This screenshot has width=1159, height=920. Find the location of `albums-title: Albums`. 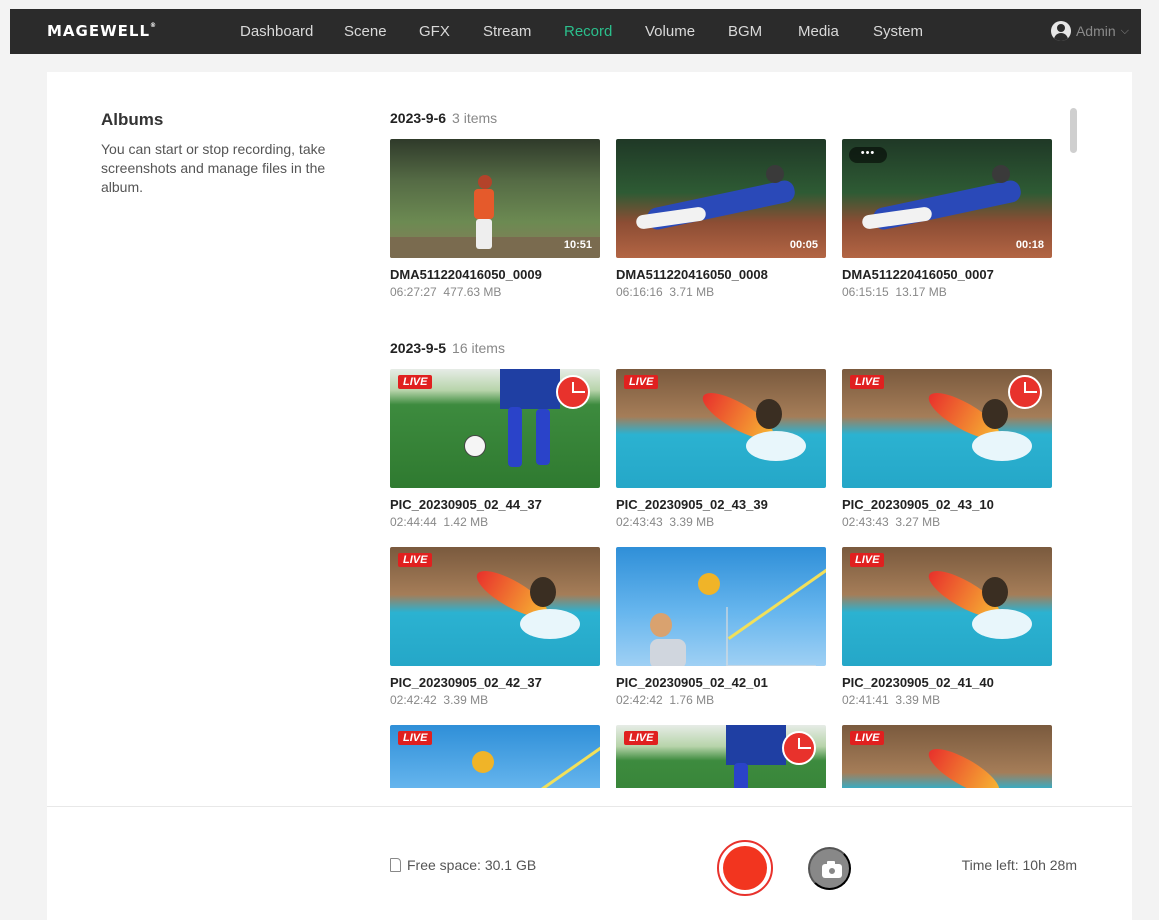

albums-title: Albums is located at coordinates (132, 119).